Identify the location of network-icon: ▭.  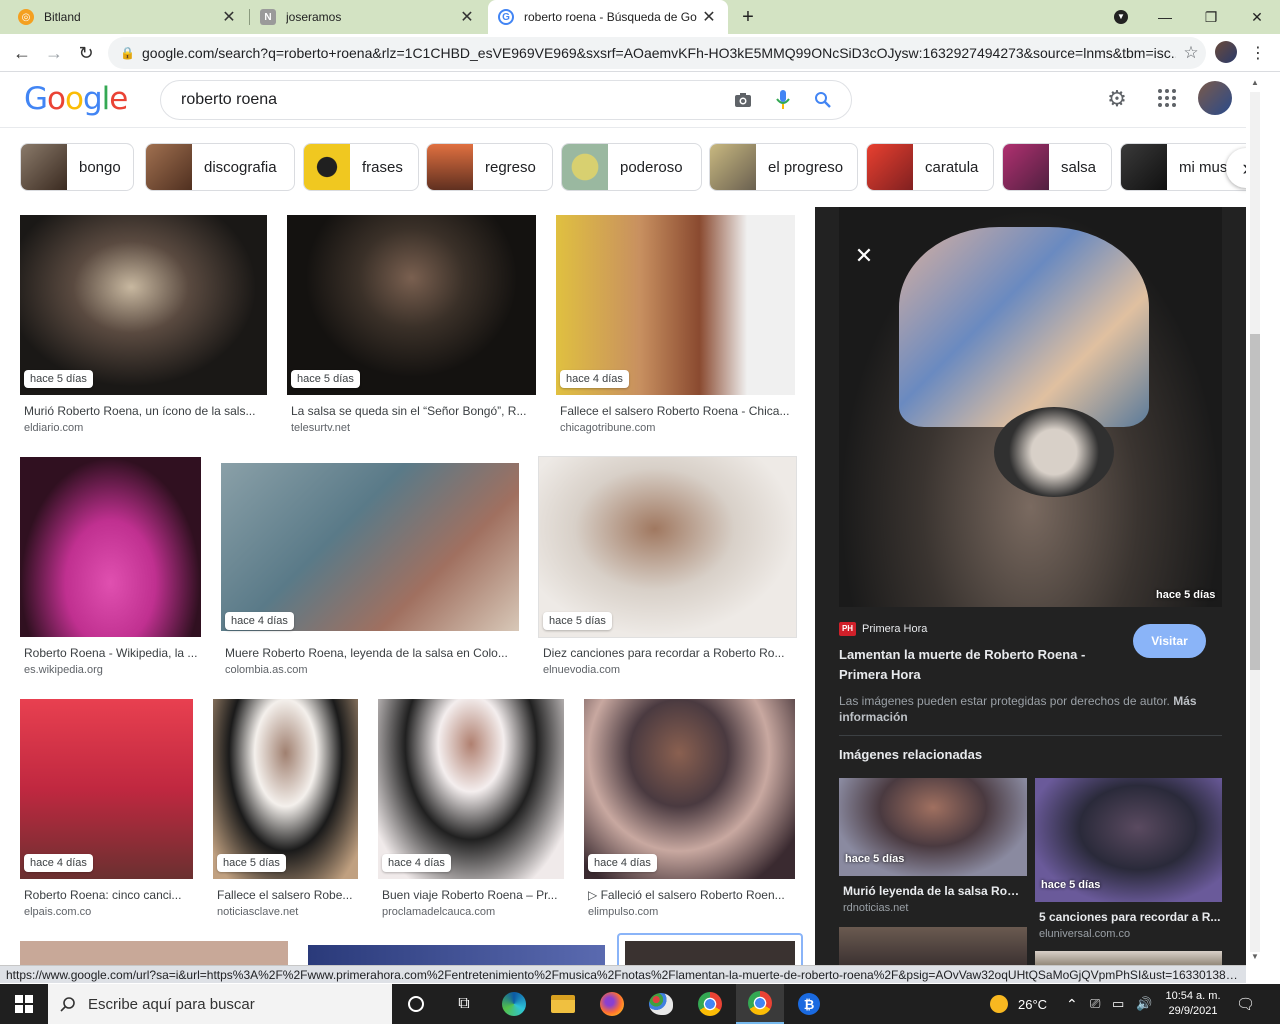
(1118, 1004).